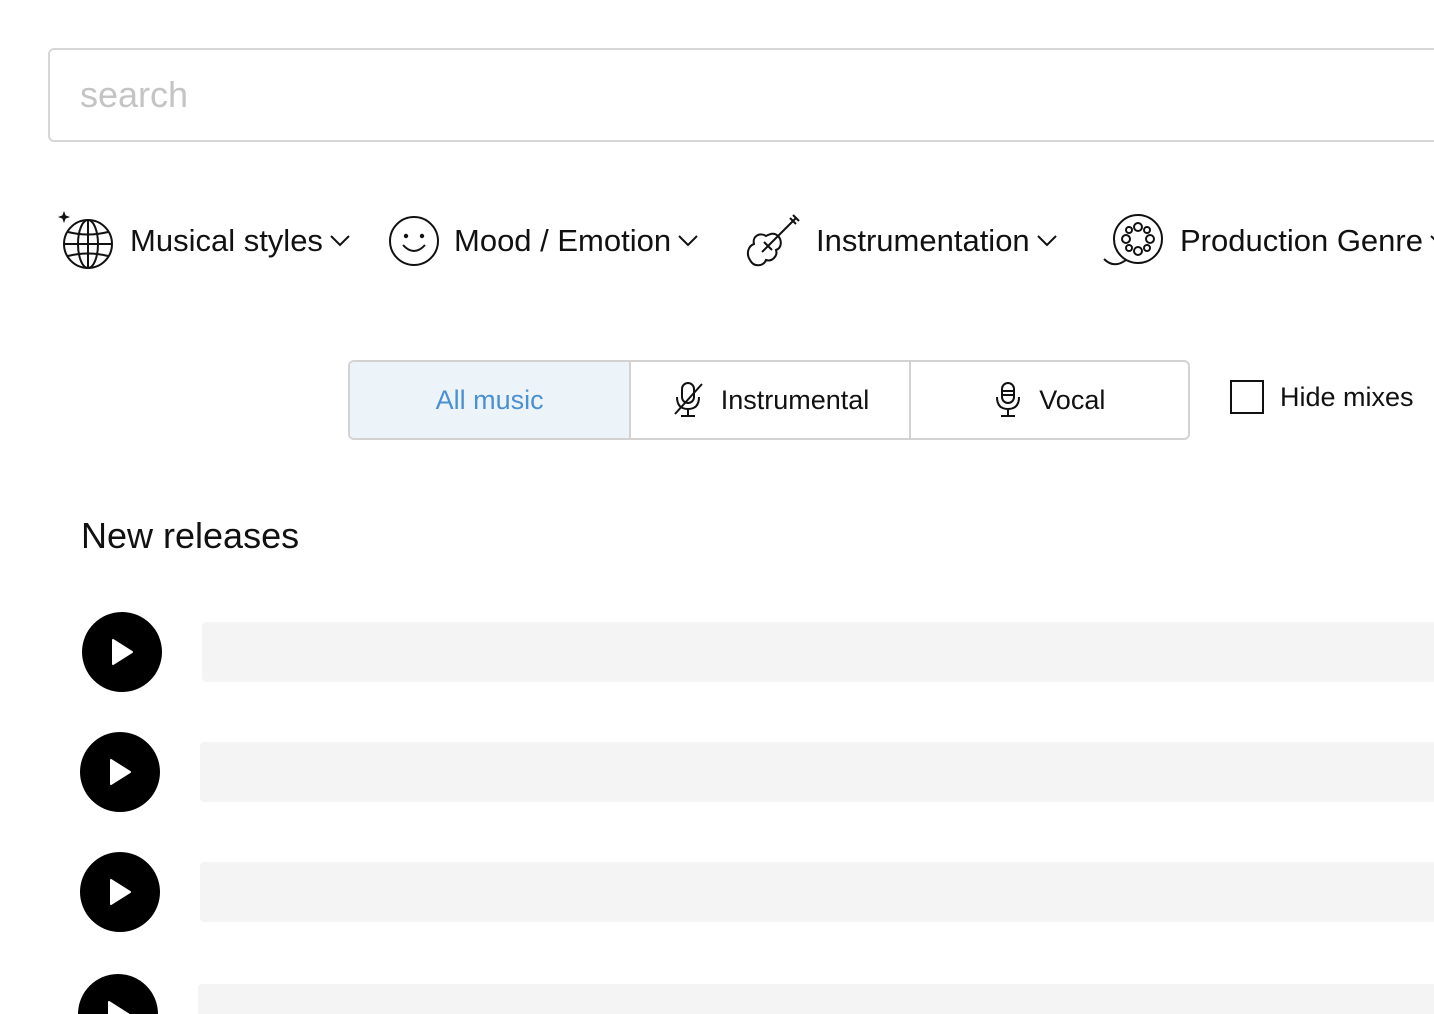 Image resolution: width=1434 pixels, height=1014 pixels. I want to click on tab-instrumental: Instrumental, so click(768, 400).